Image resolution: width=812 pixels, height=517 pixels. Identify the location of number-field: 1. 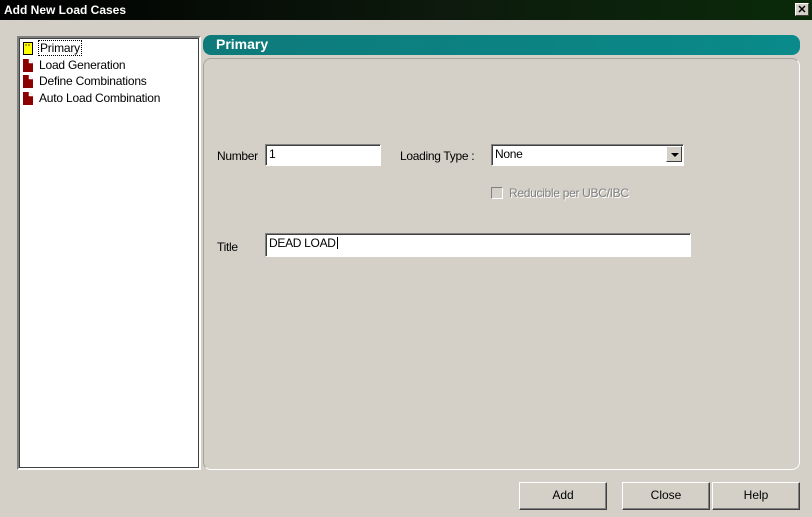
(323, 155).